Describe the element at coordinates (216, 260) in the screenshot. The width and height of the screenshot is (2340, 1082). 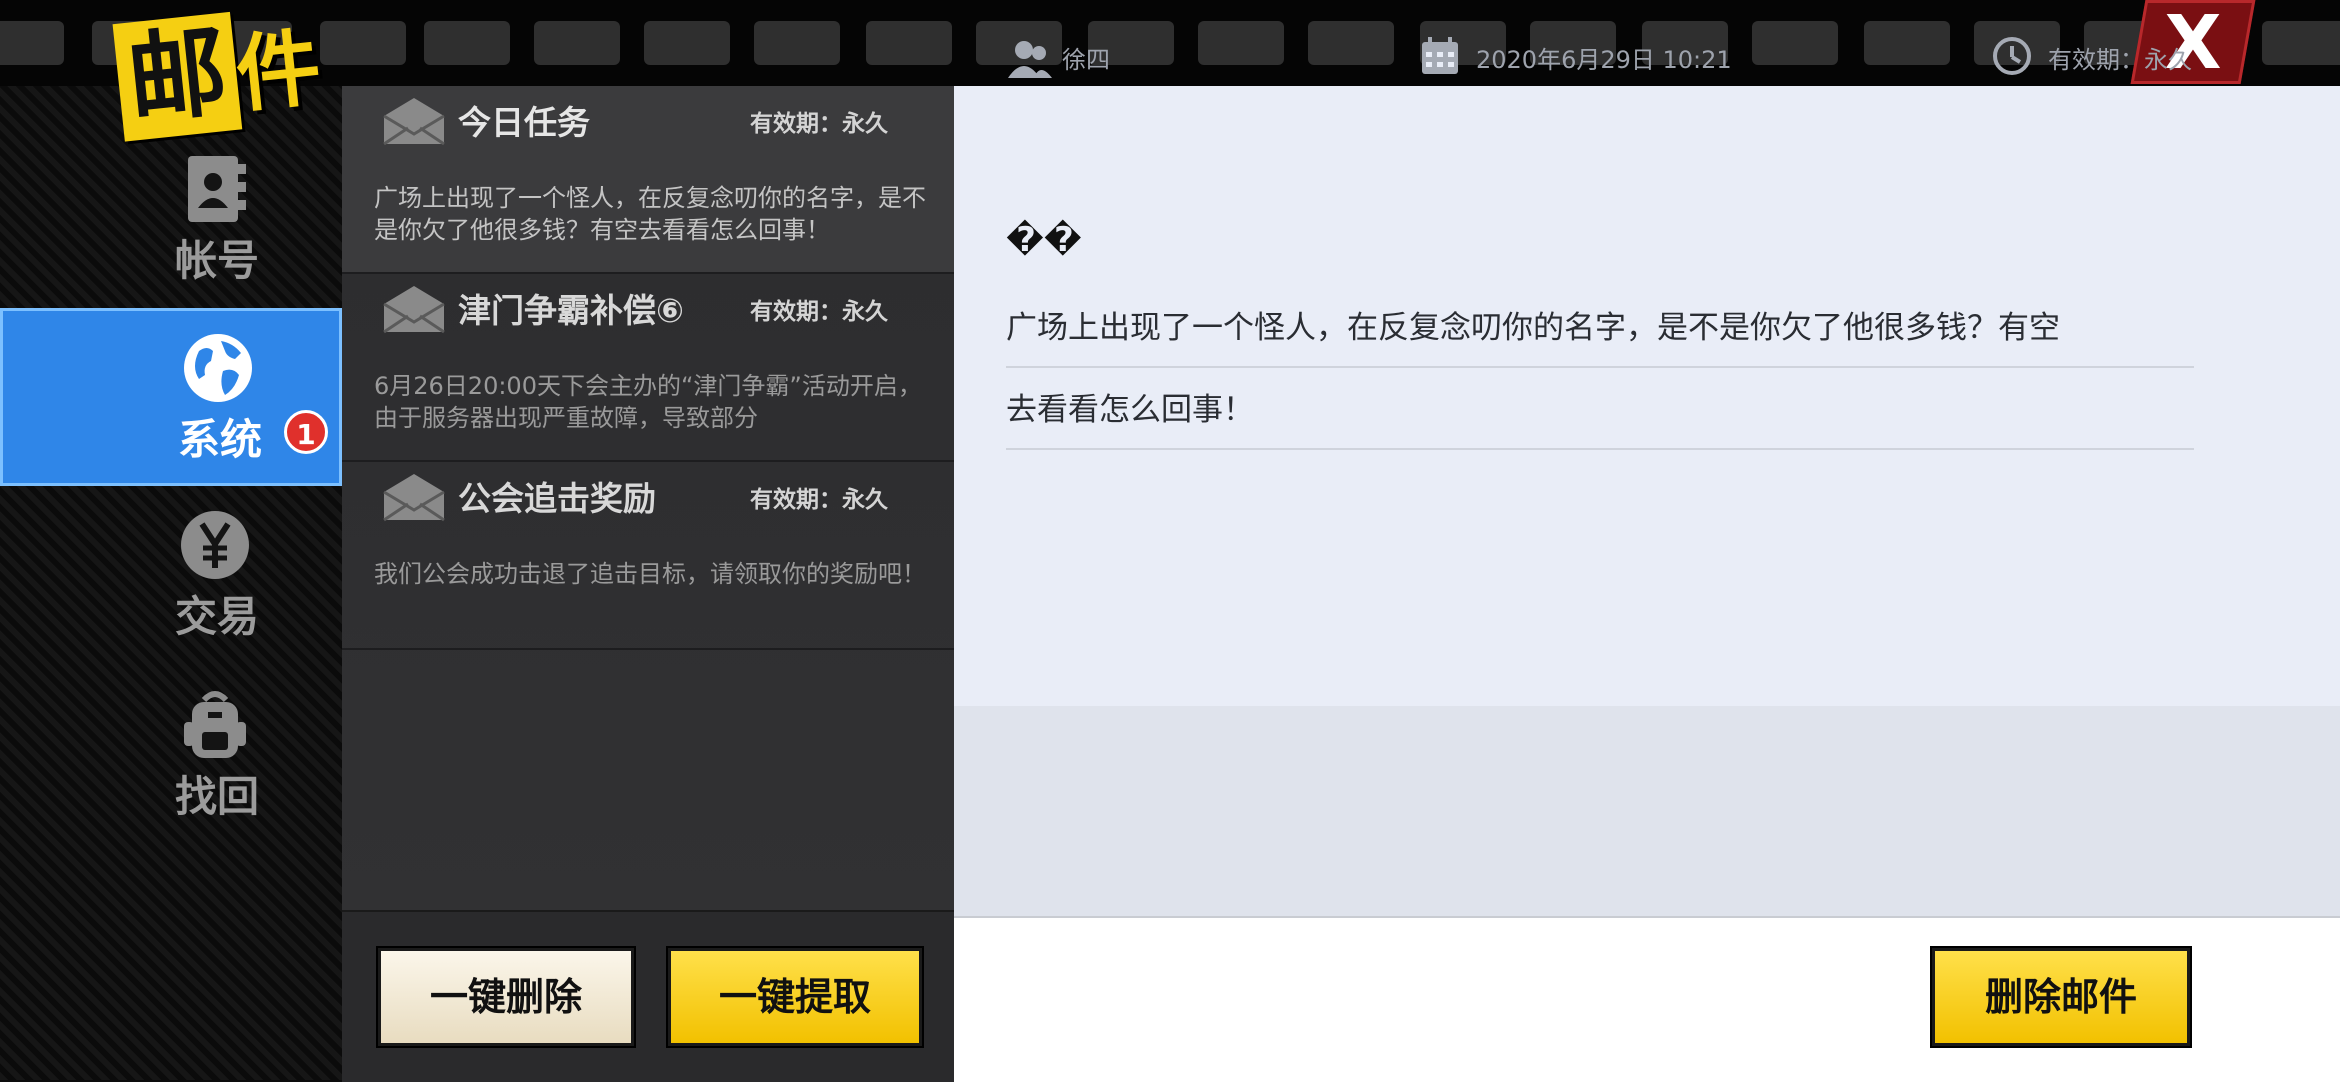
I see `sidebar-item-label: 帐号` at that location.